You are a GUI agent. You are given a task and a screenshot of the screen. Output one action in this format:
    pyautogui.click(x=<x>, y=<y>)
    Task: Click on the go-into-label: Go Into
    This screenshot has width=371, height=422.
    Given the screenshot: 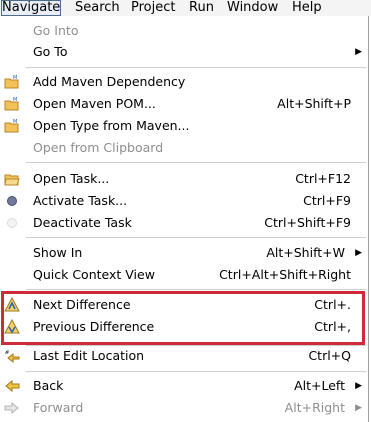 What is the action you would take?
    pyautogui.click(x=56, y=30)
    